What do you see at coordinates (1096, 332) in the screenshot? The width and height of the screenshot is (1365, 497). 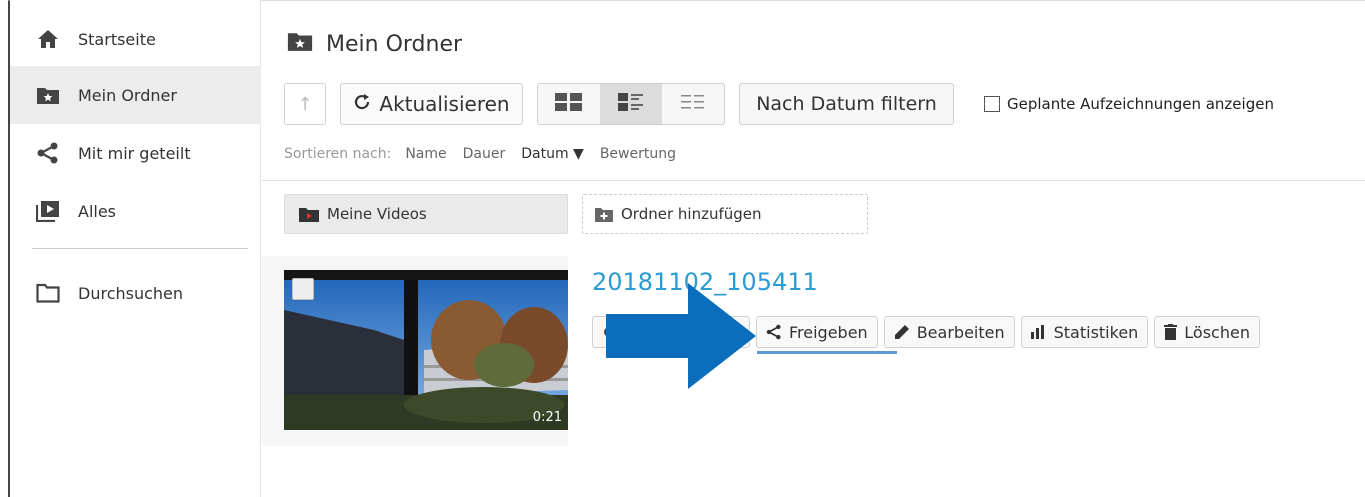 I see `statistics-label: Statistiken` at bounding box center [1096, 332].